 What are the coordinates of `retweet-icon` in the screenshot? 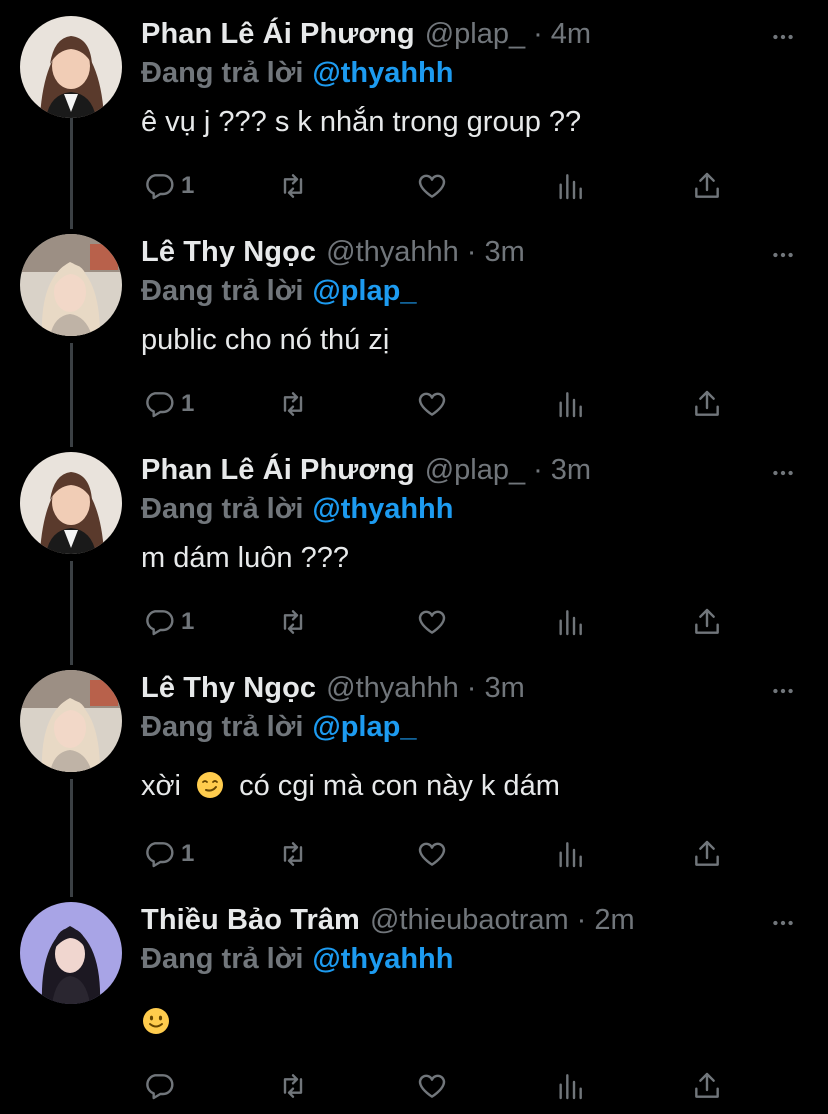 It's located at (293, 186).